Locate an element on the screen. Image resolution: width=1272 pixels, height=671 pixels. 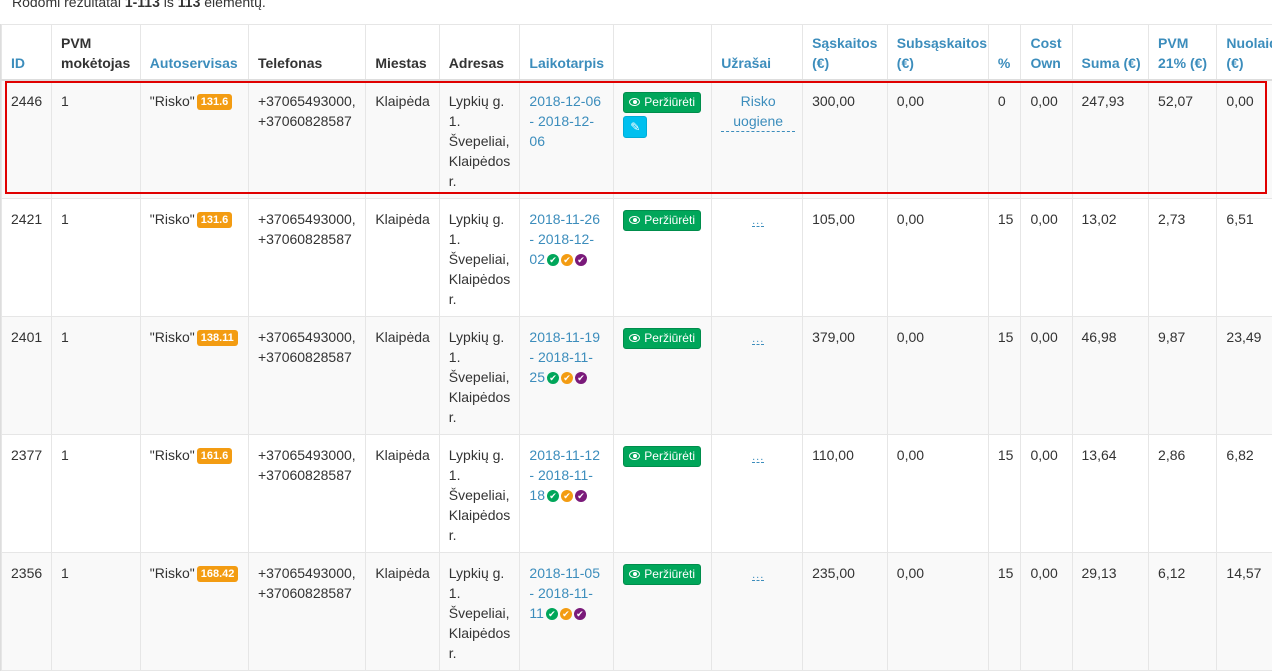
column-header-9: Sąskaitos (€) is located at coordinates (845, 53).